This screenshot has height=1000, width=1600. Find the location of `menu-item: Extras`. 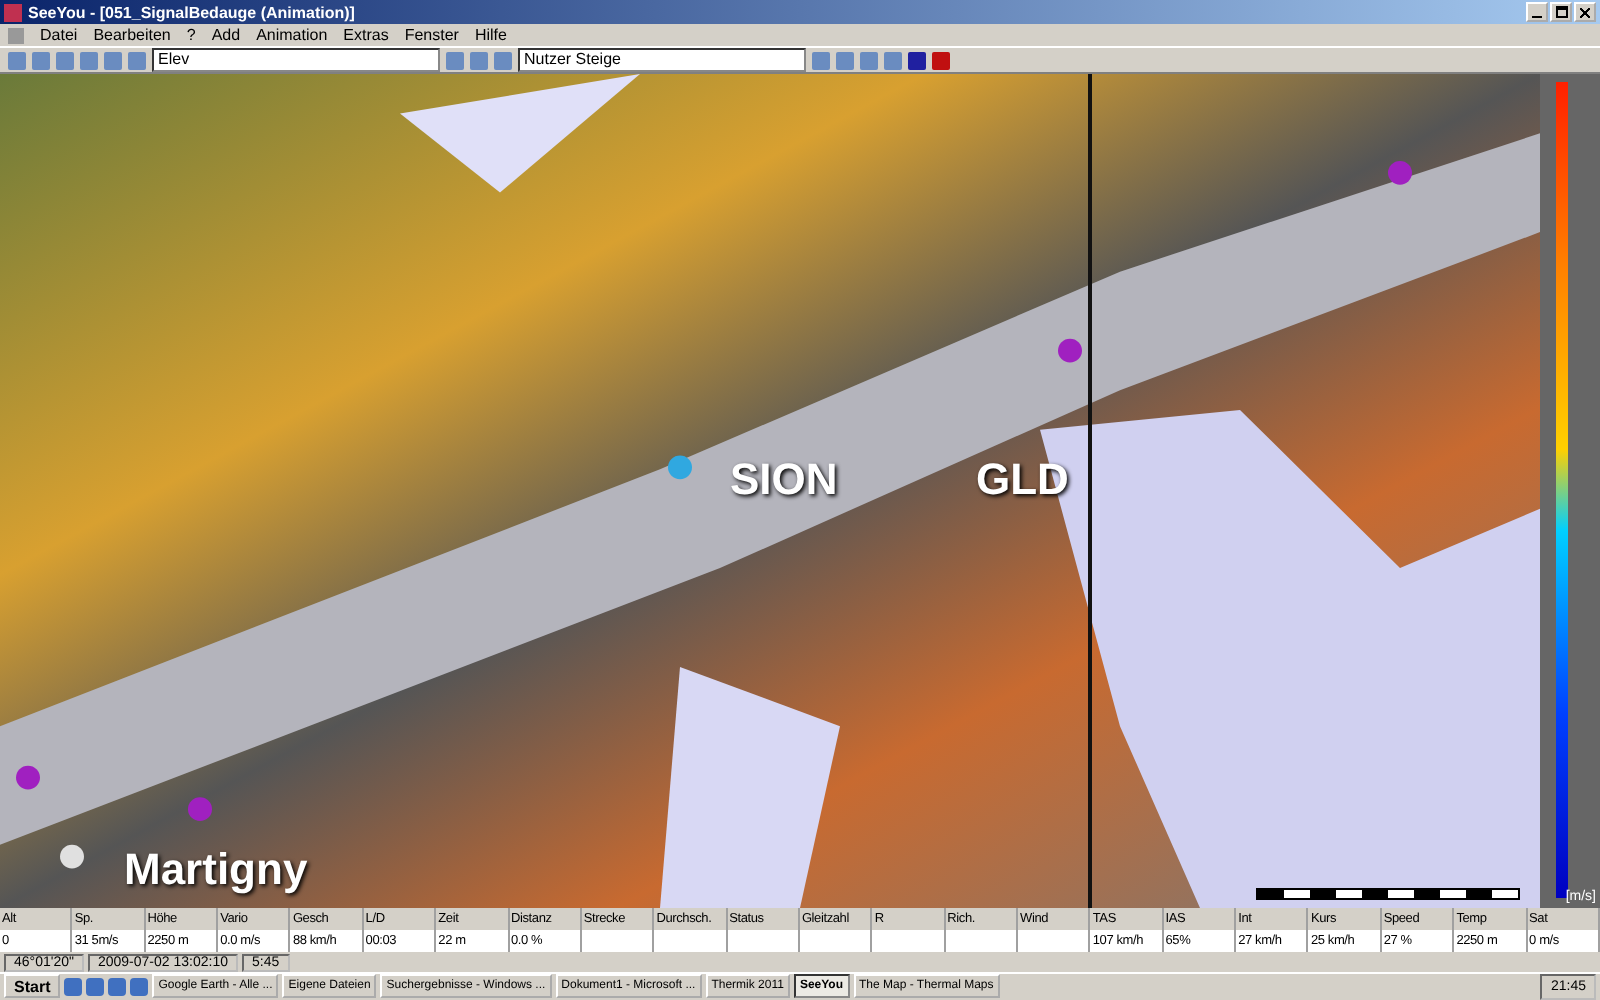

menu-item: Extras is located at coordinates (366, 35).